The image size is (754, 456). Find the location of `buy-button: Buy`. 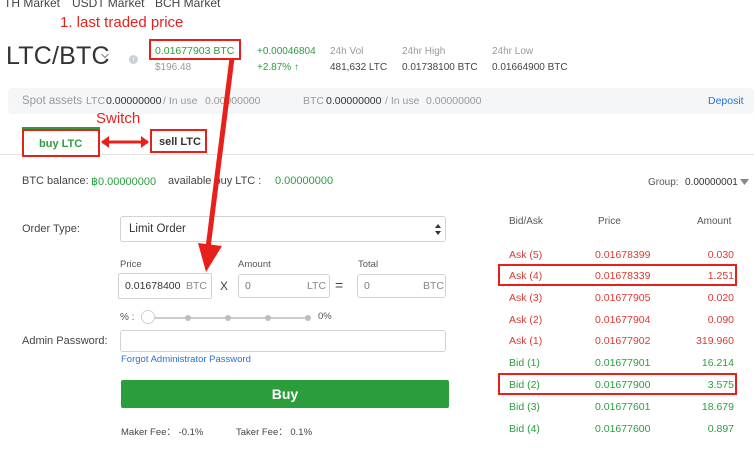

buy-button: Buy is located at coordinates (285, 394).